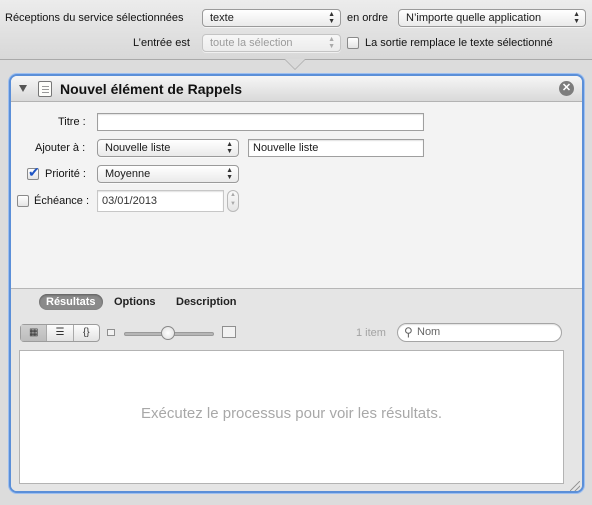 The height and width of the screenshot is (505, 592). I want to click on title-field, so click(260, 122).